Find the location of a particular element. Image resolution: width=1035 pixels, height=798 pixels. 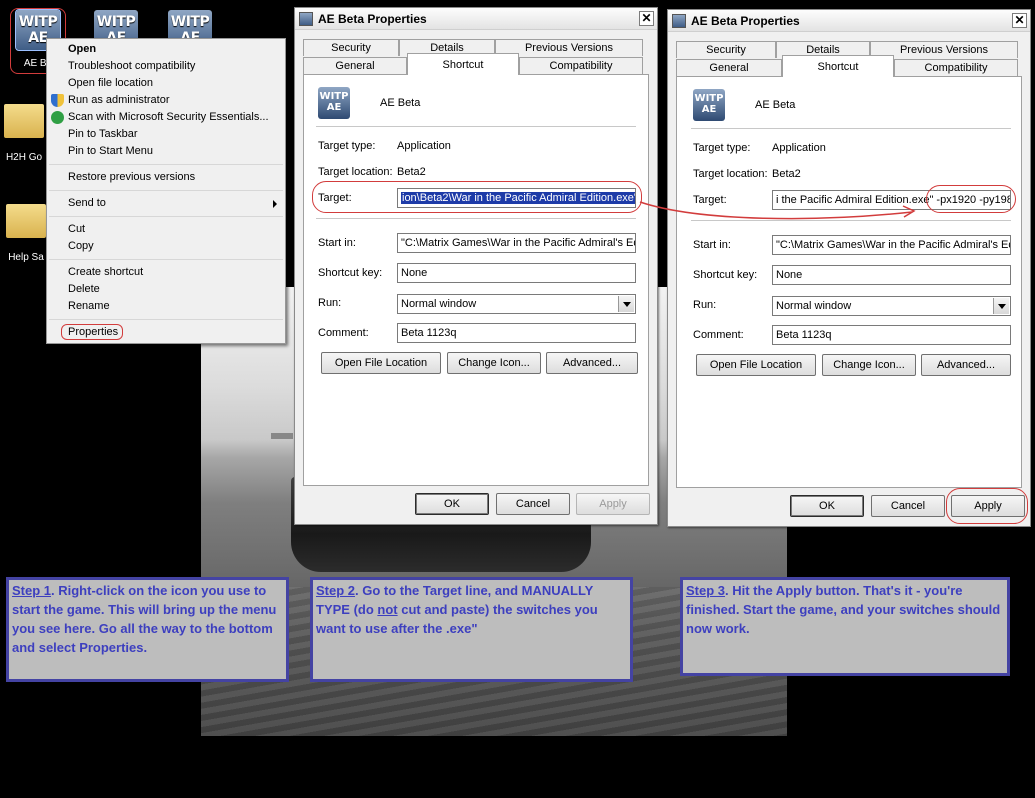

menu-item-rename: Rename is located at coordinates (166, 306).